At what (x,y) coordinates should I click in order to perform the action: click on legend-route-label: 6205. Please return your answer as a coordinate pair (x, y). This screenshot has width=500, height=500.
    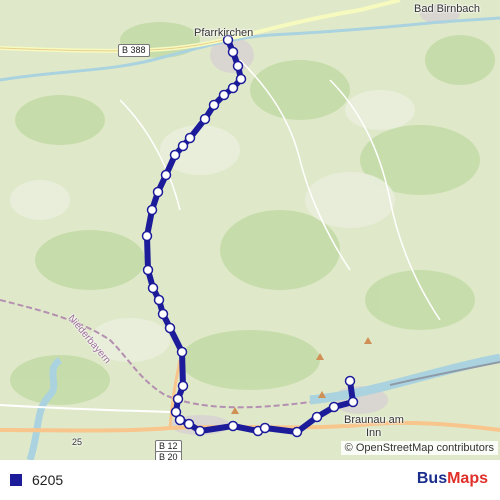
    Looking at the image, I should click on (47, 480).